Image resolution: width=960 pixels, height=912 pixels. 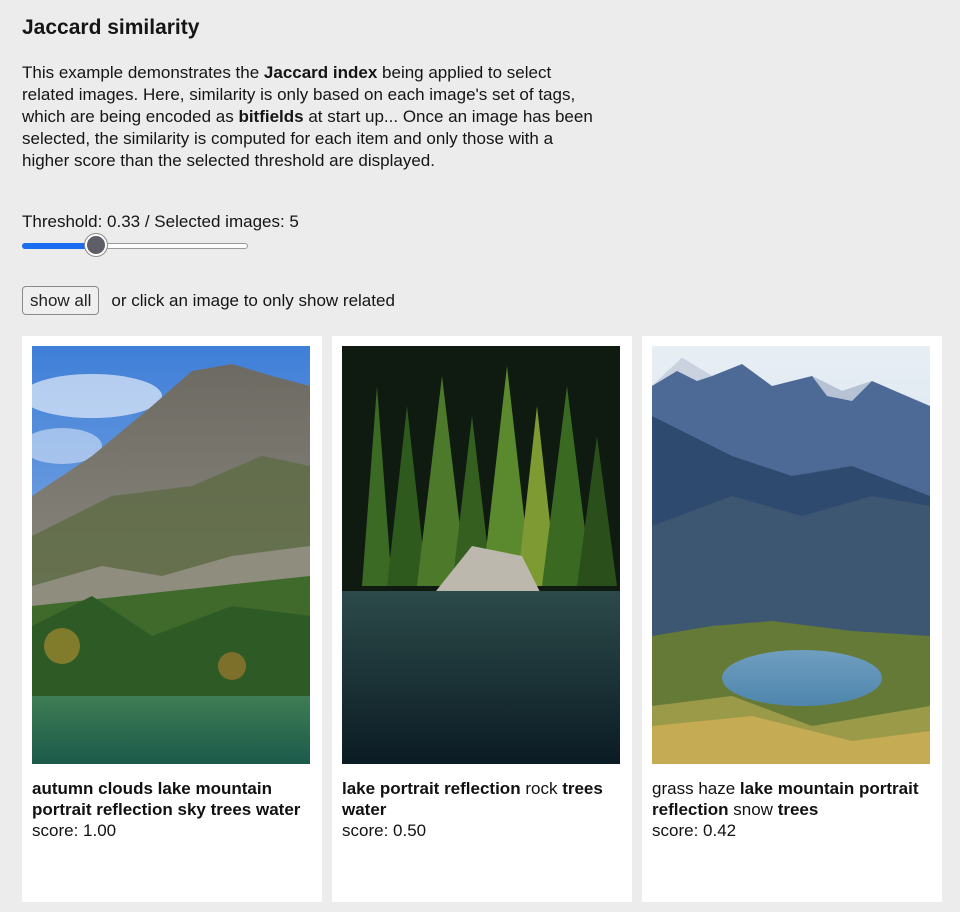 I want to click on tag: haze, so click(x=717, y=788).